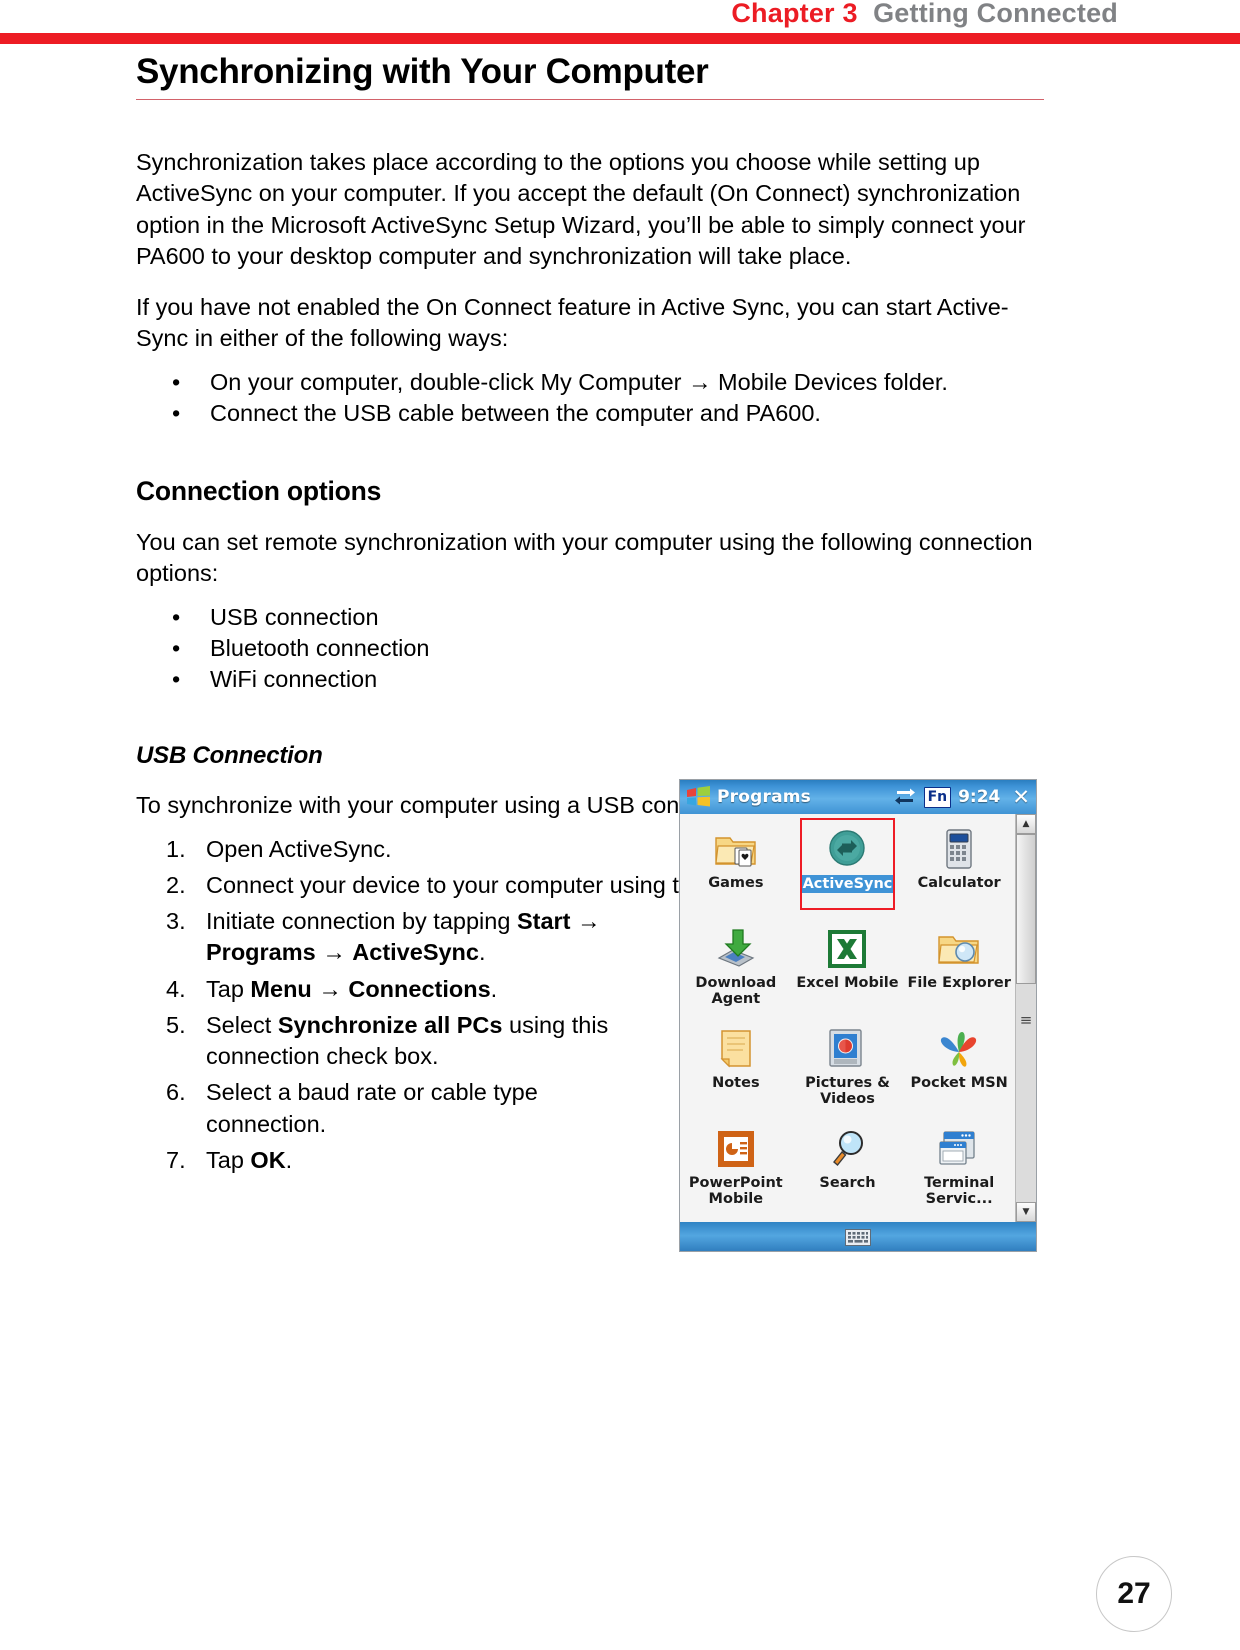 This screenshot has width=1240, height=1650. I want to click on step-text: Tap OK., so click(249, 1159).